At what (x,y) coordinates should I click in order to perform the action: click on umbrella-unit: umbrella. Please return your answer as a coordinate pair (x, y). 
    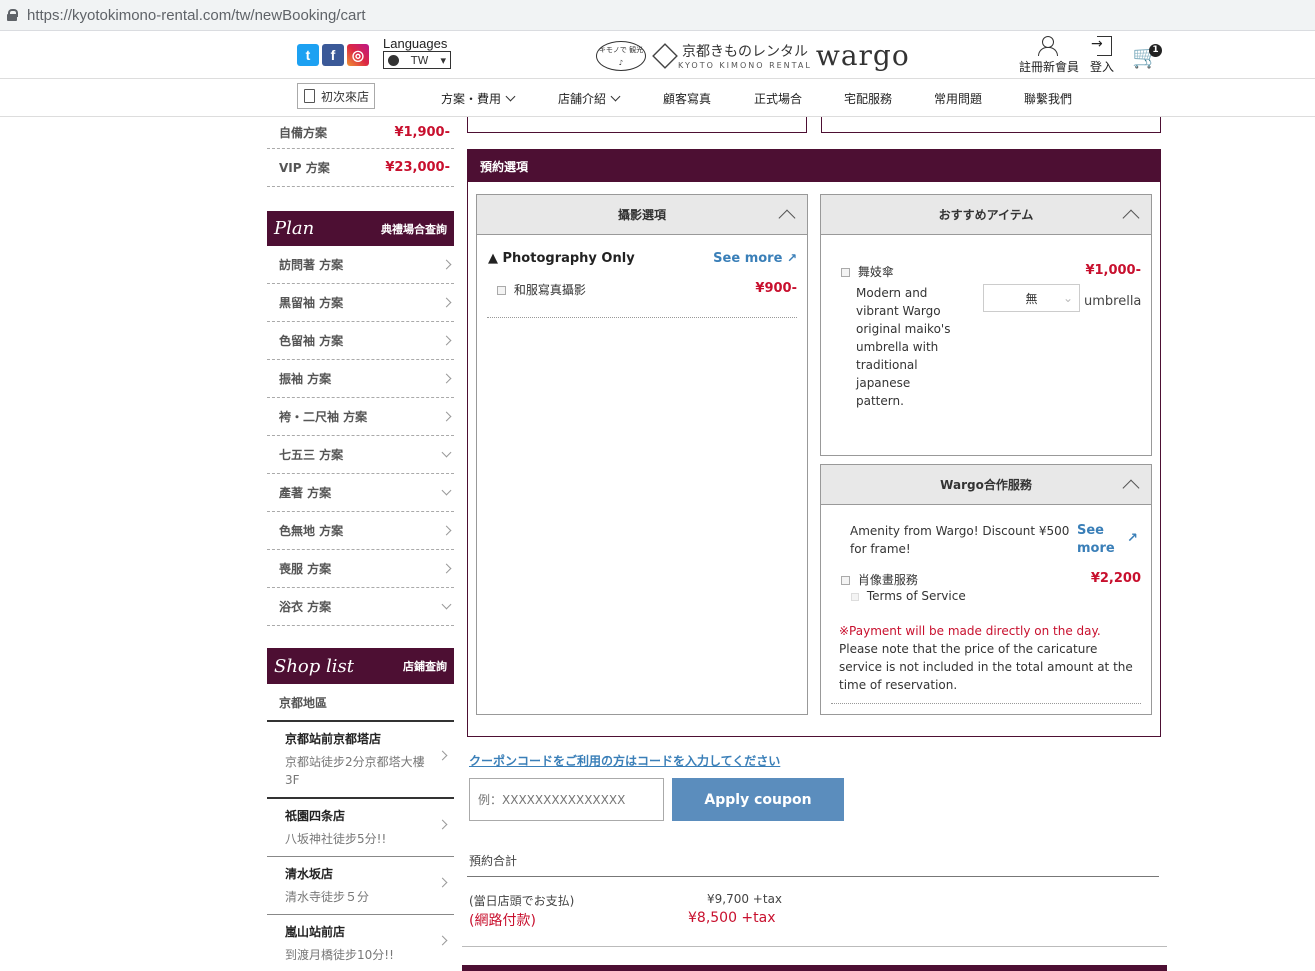
    Looking at the image, I should click on (1113, 301).